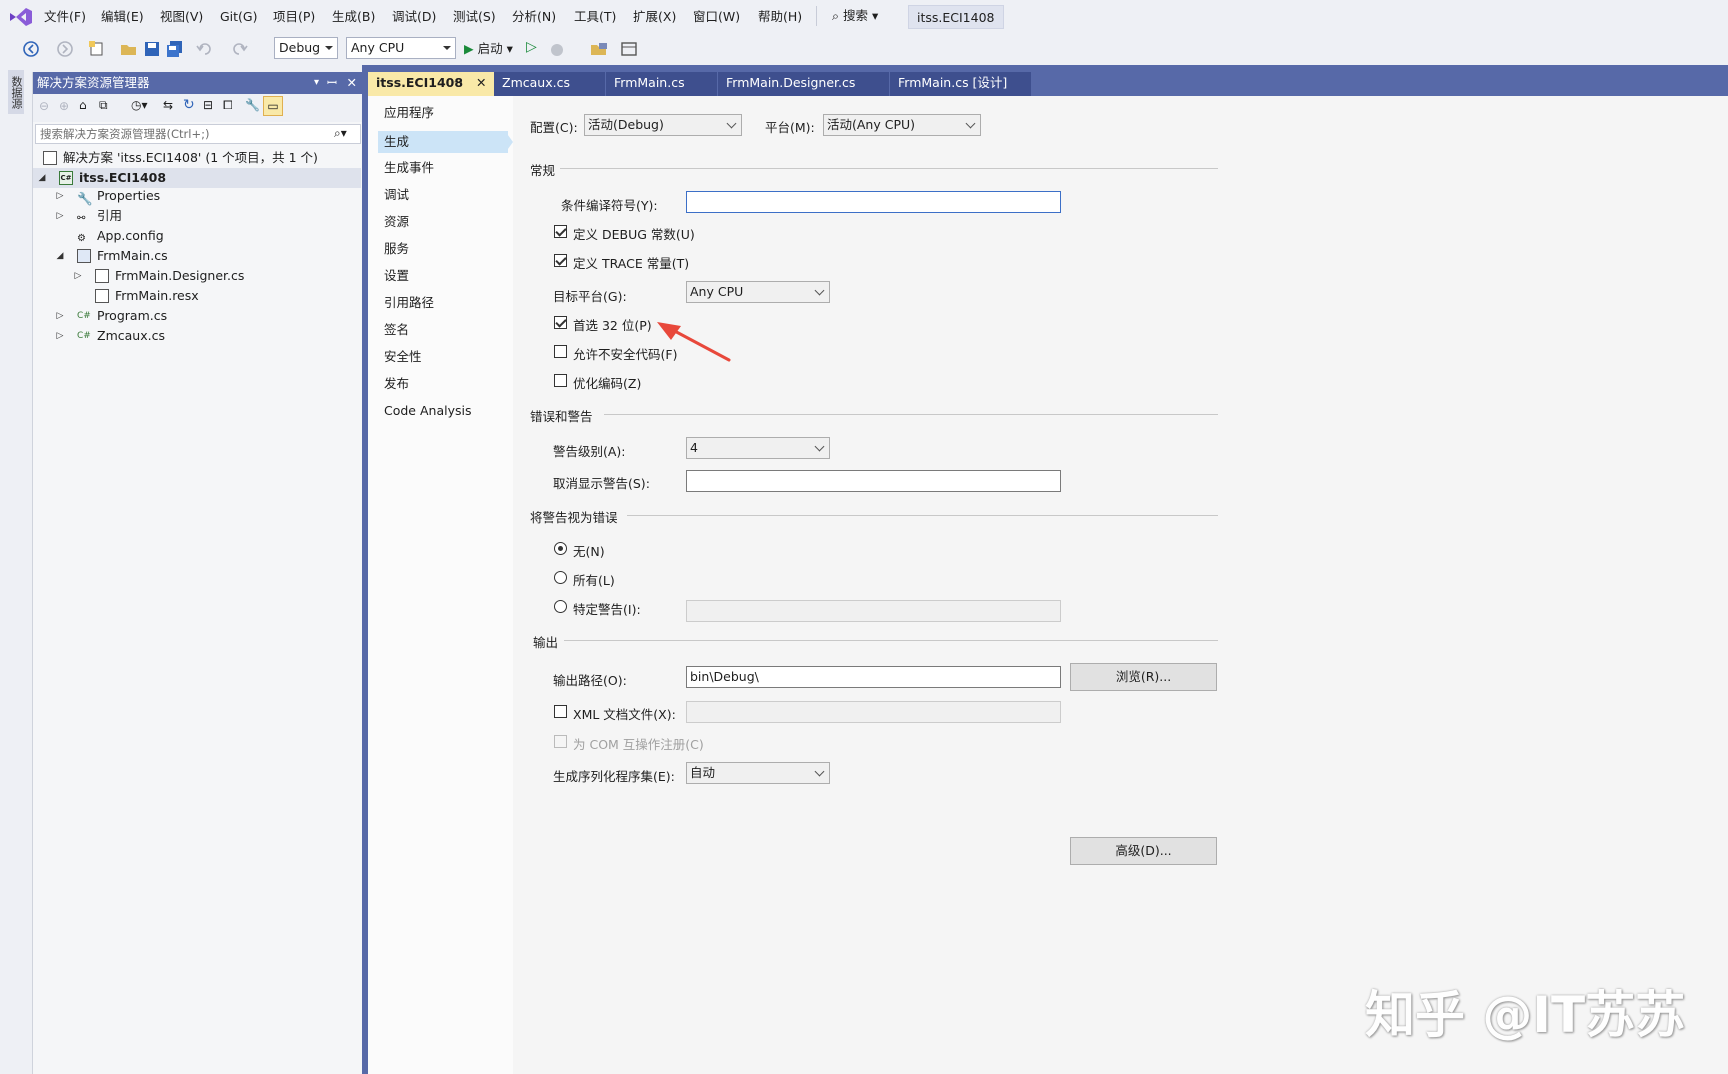 Image resolution: width=1728 pixels, height=1074 pixels. I want to click on tree-item-app-config: ⚙ App.config, so click(197, 236).